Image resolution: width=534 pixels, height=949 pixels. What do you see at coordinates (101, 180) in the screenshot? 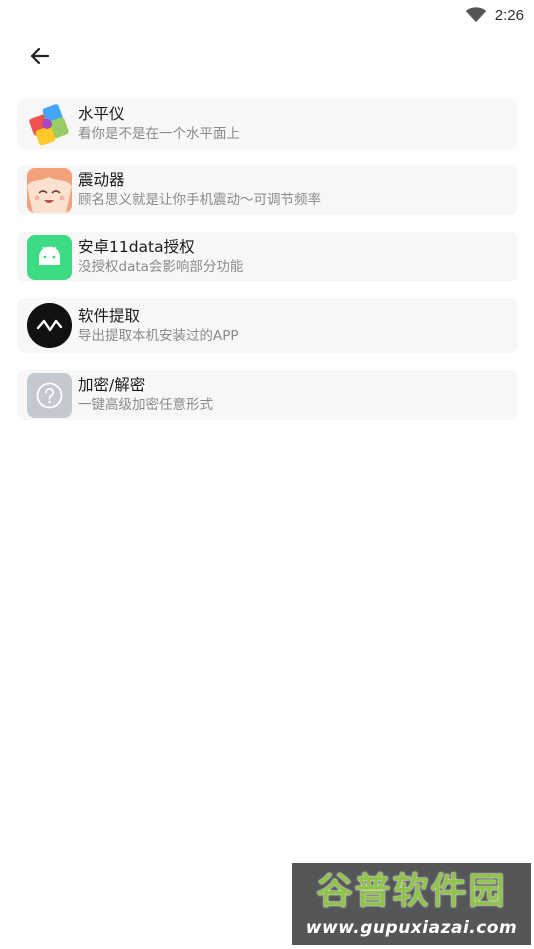
I see `item-title: 震动器` at bounding box center [101, 180].